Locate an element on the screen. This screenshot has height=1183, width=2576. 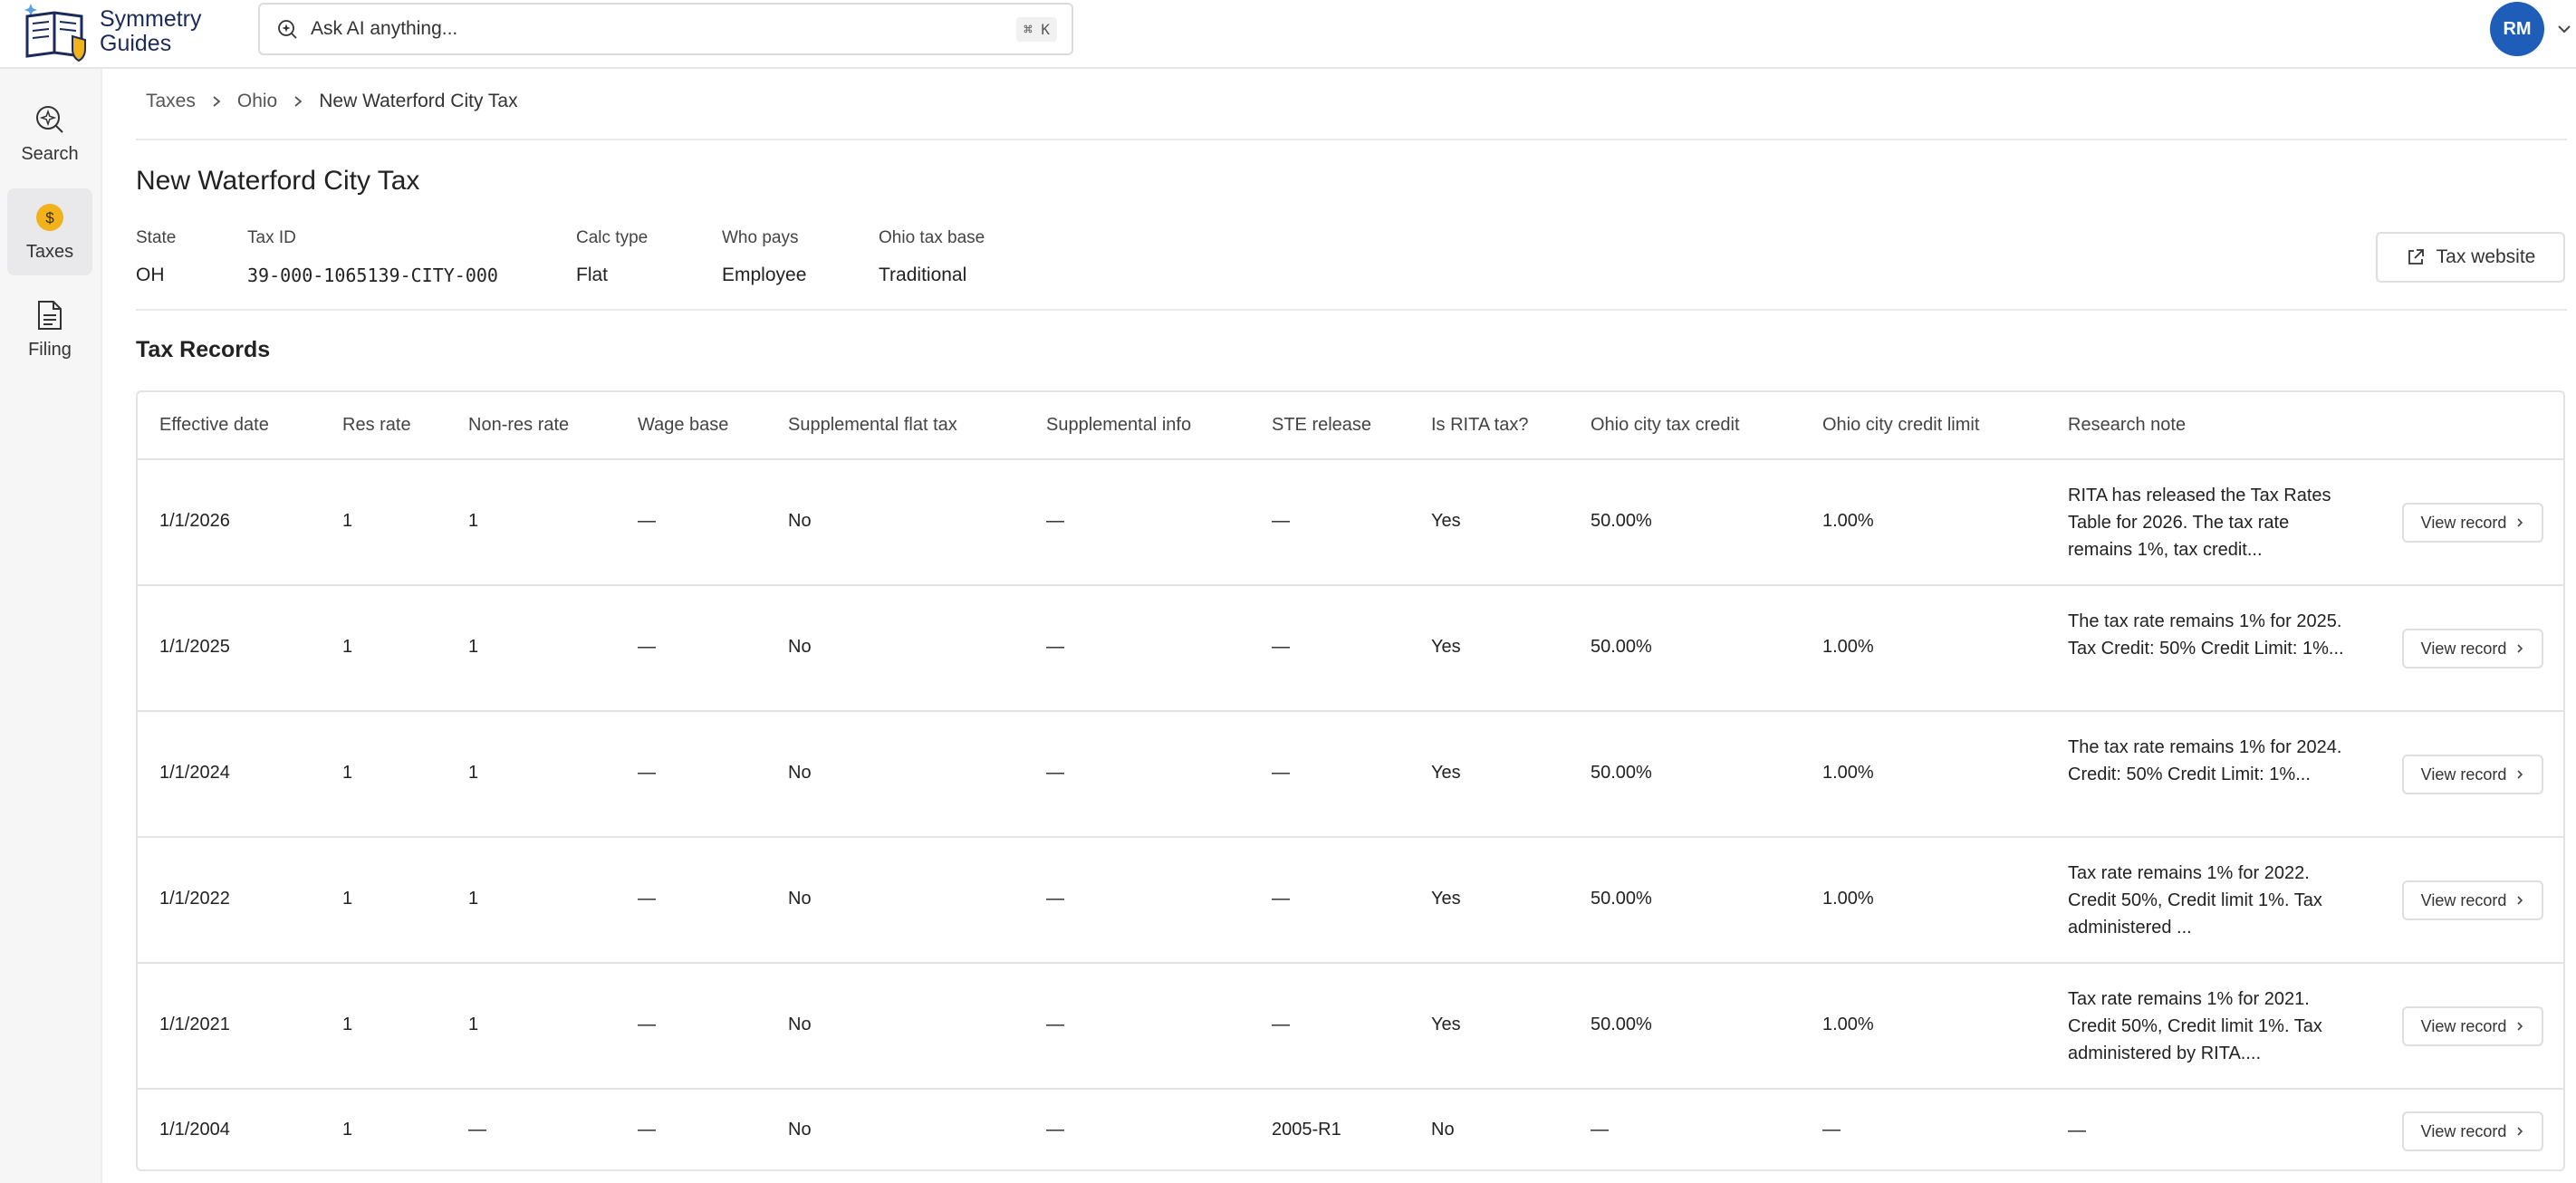
meta-calc-type: Calc type Flat is located at coordinates (612, 257).